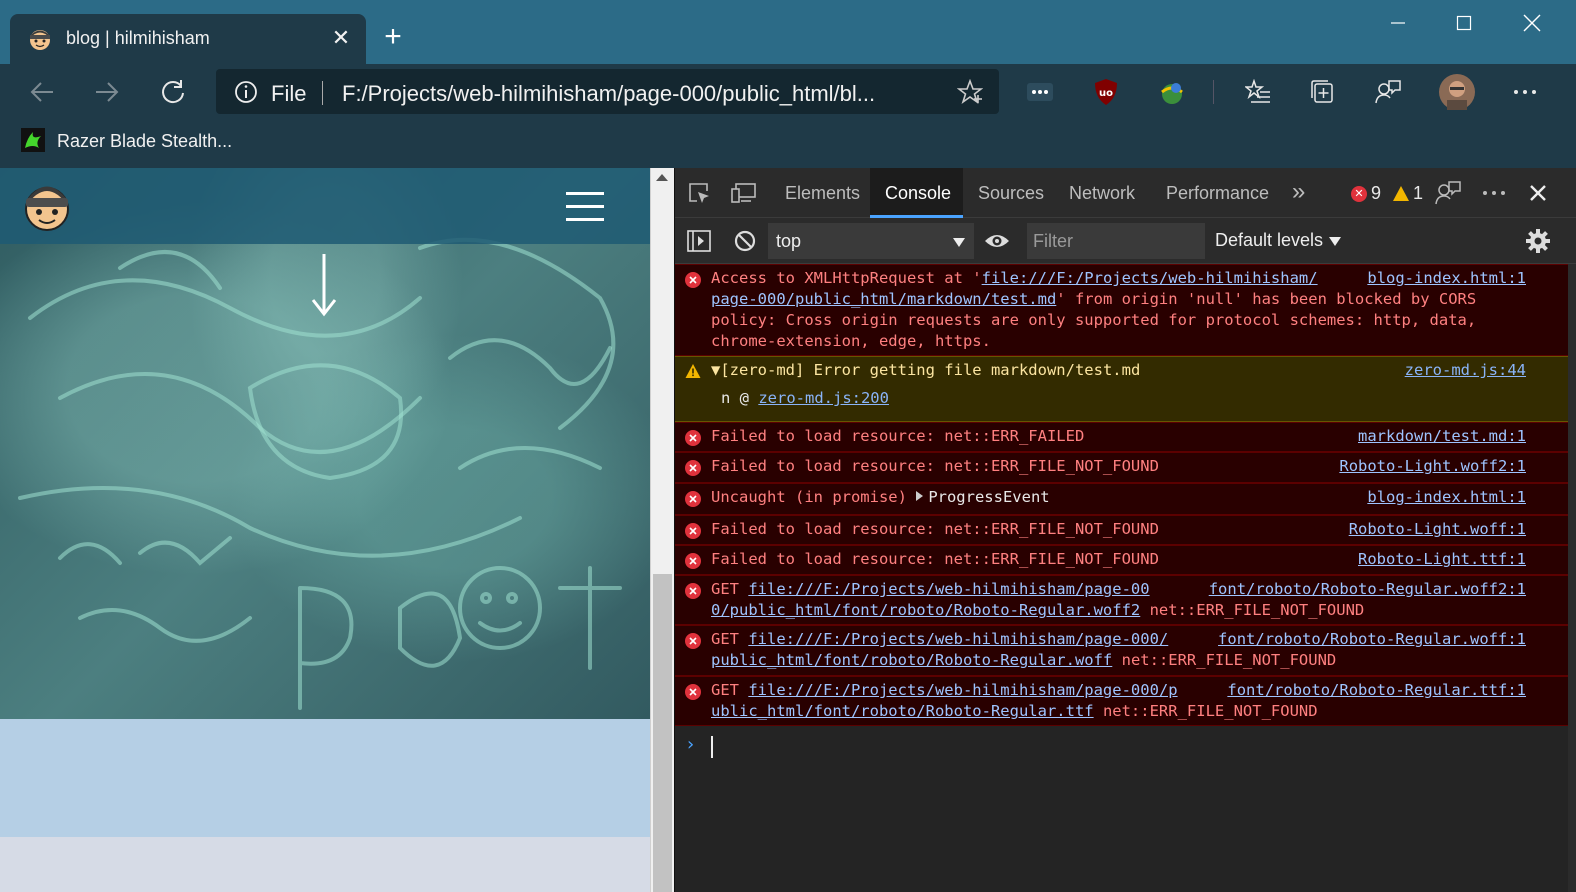 The width and height of the screenshot is (1576, 892). I want to click on message-source-link: Roboto-Light.ttf:1, so click(1442, 559).